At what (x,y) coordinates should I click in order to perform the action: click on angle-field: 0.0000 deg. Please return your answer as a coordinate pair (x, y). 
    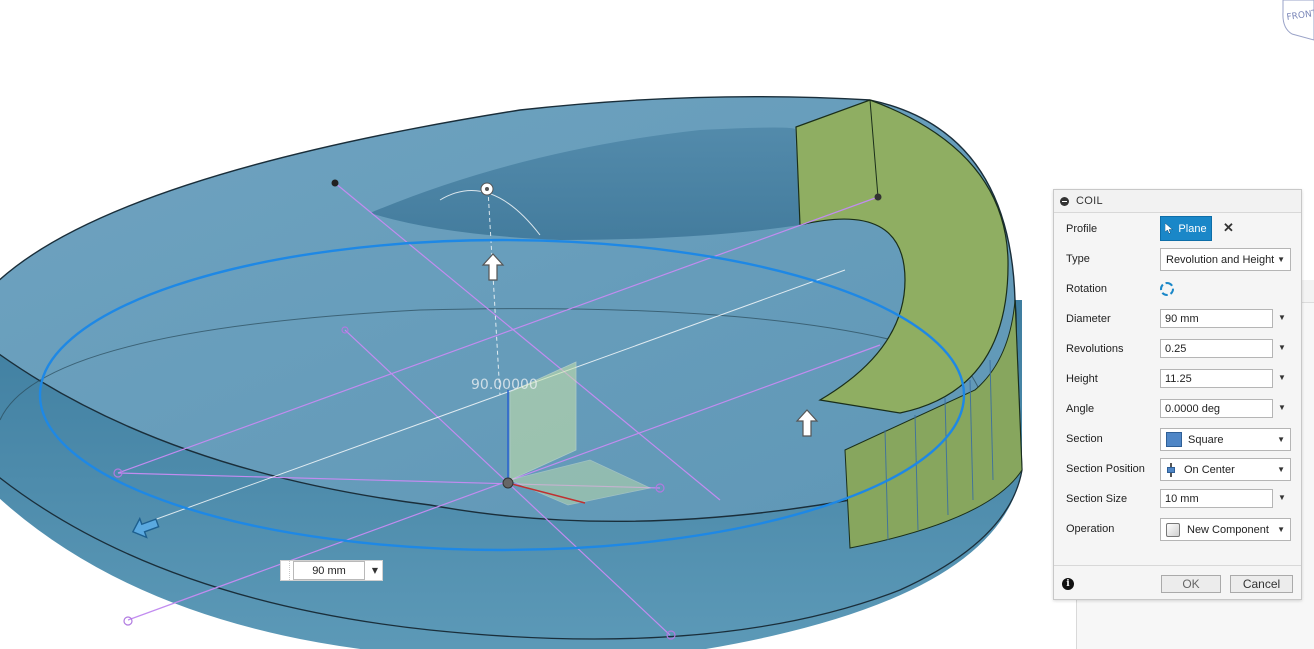
    Looking at the image, I should click on (1216, 408).